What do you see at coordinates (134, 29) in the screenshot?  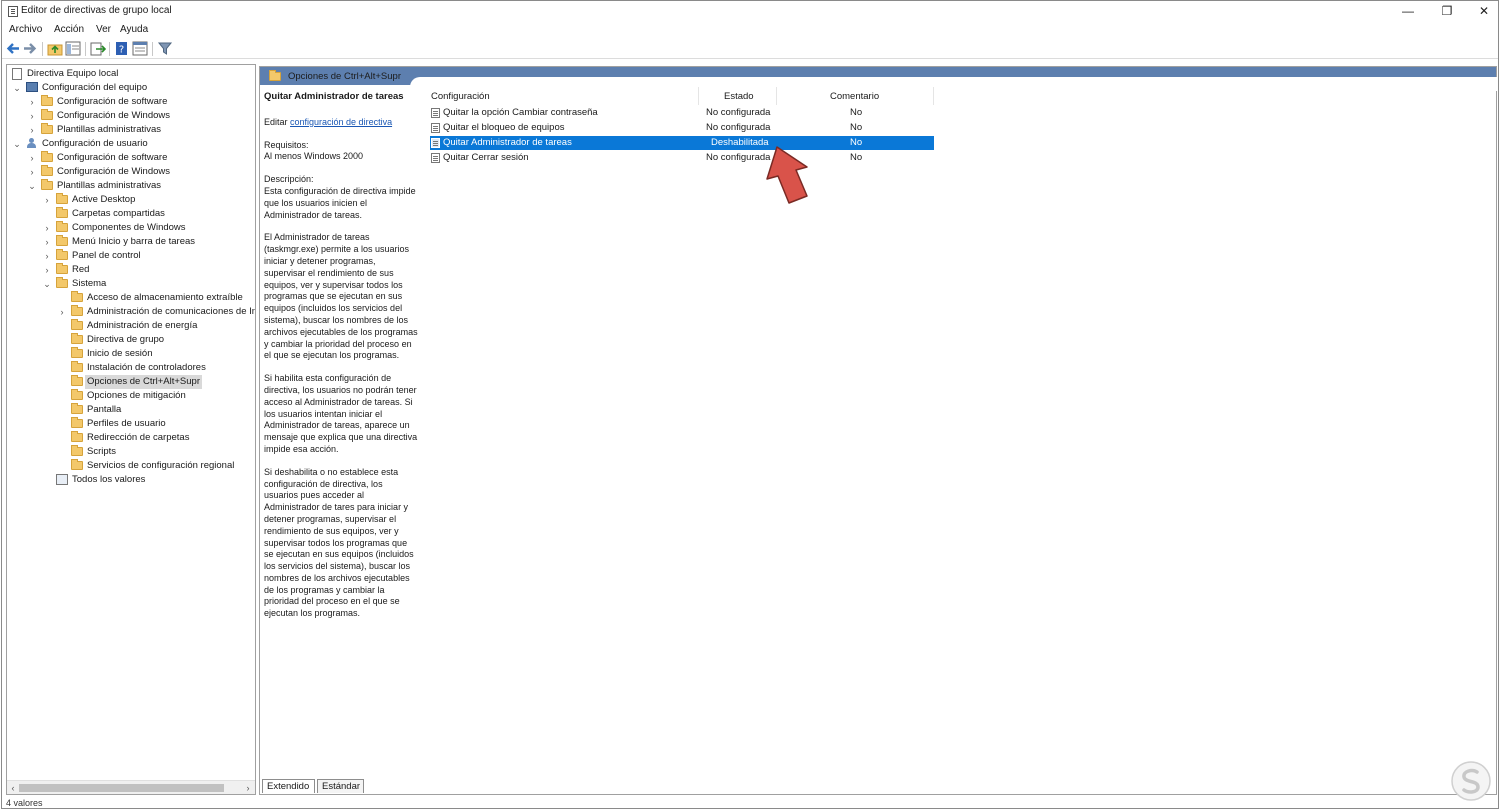 I see `menu-ayuda: Ayuda` at bounding box center [134, 29].